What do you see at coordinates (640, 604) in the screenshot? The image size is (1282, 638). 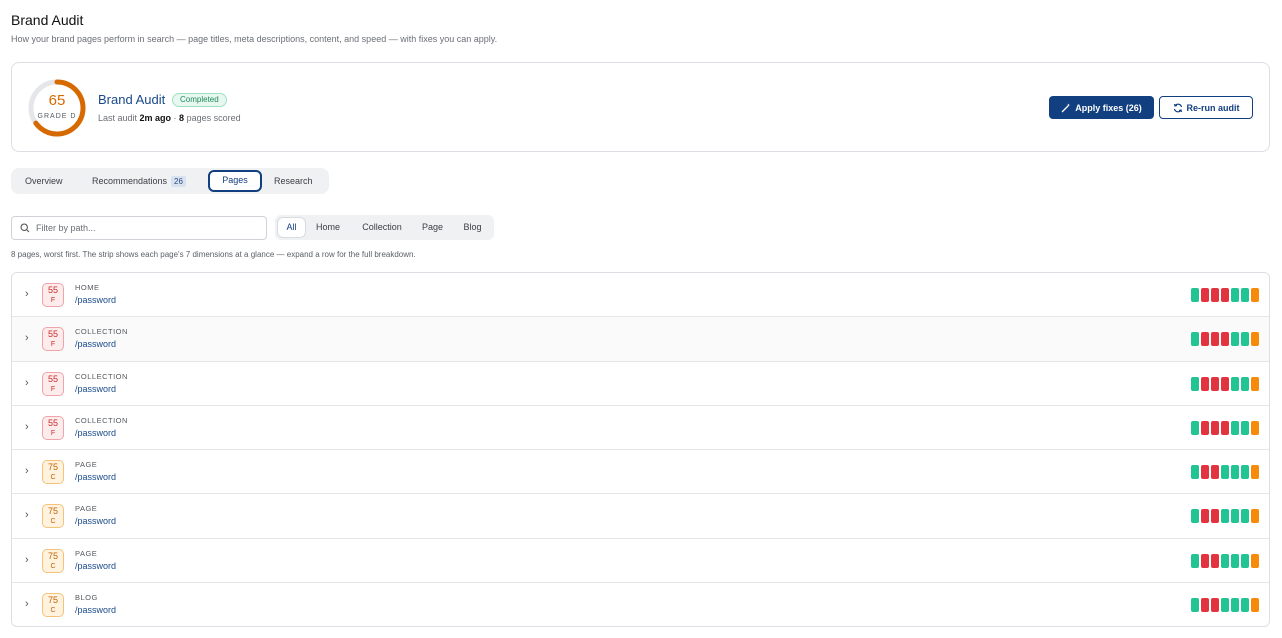 I see `page-row: › 75 C BLOG/password` at bounding box center [640, 604].